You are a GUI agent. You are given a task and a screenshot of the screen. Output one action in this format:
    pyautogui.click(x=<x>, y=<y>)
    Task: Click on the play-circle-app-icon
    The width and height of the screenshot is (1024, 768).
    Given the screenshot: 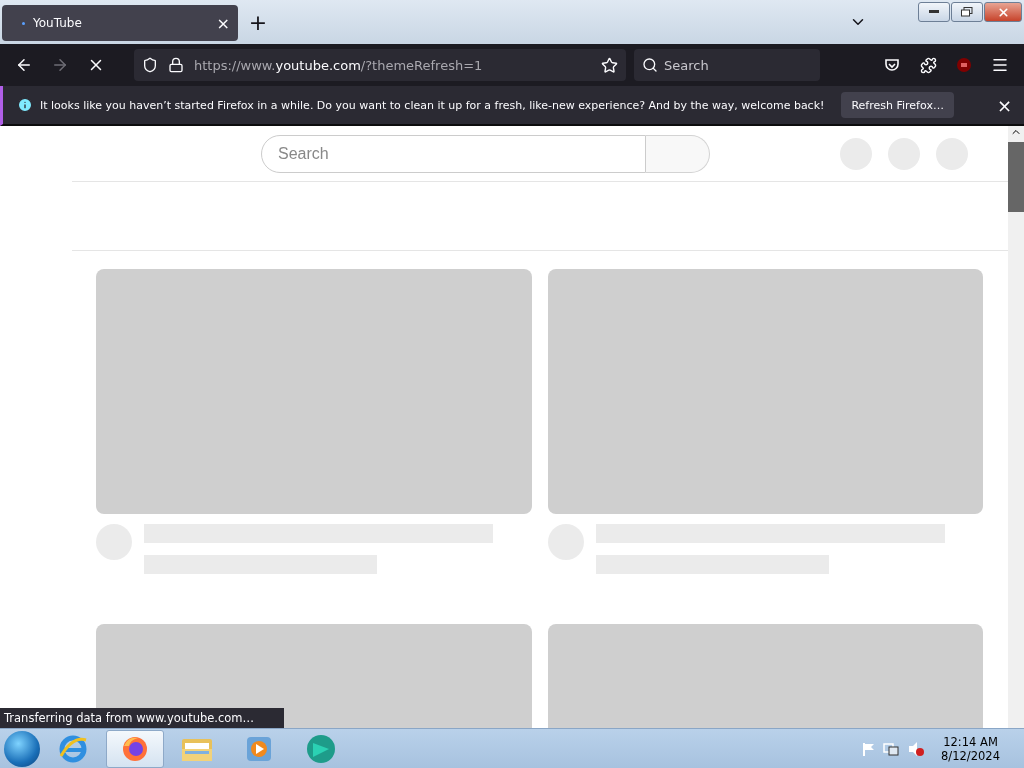 What is the action you would take?
    pyautogui.click(x=321, y=748)
    